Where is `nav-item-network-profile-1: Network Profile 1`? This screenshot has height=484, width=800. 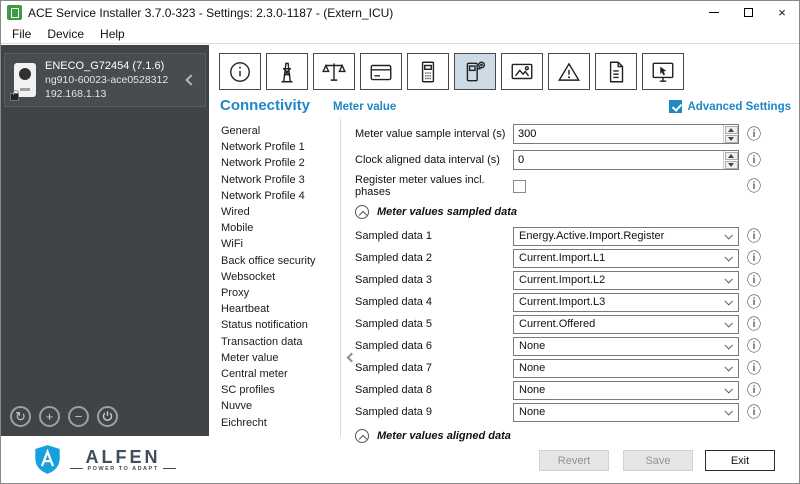
nav-item-network-profile-1: Network Profile 1 is located at coordinates (280, 147).